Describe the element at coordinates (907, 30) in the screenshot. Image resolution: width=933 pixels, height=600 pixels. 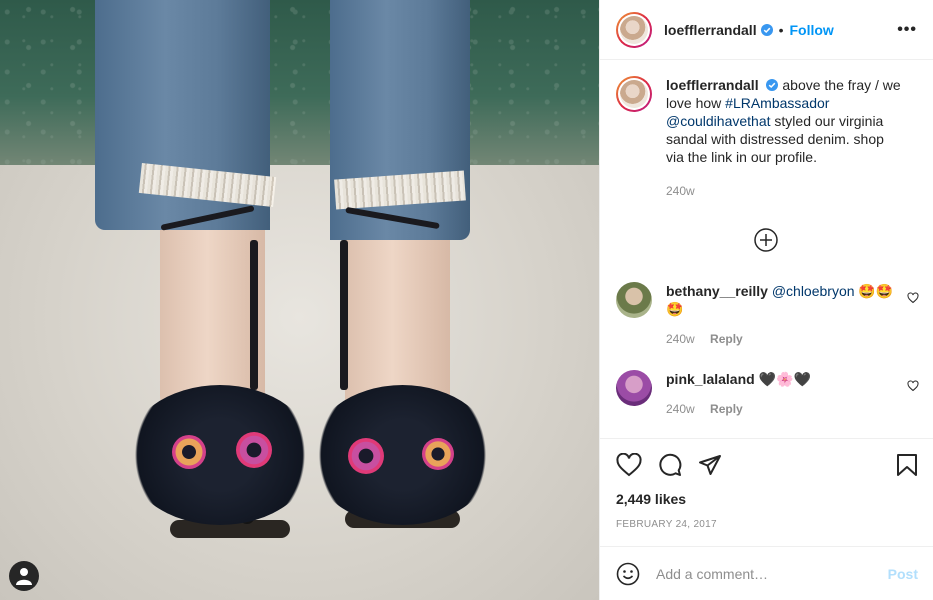
I see `more-options-button: •••` at that location.